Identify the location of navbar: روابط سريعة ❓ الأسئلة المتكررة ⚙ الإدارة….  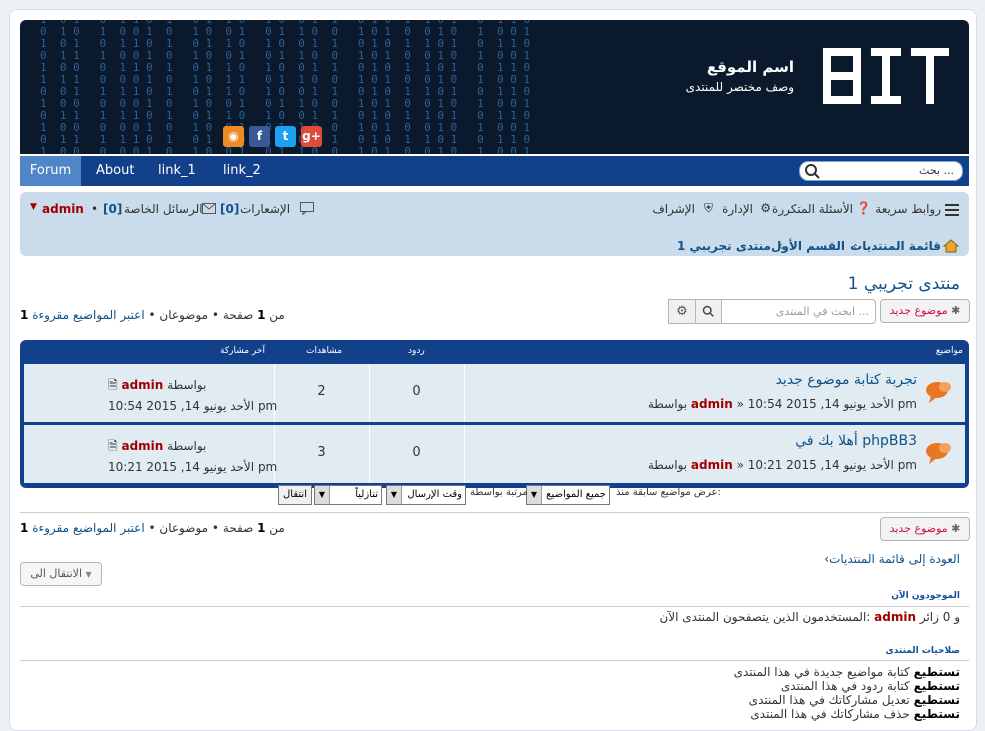
(494, 224).